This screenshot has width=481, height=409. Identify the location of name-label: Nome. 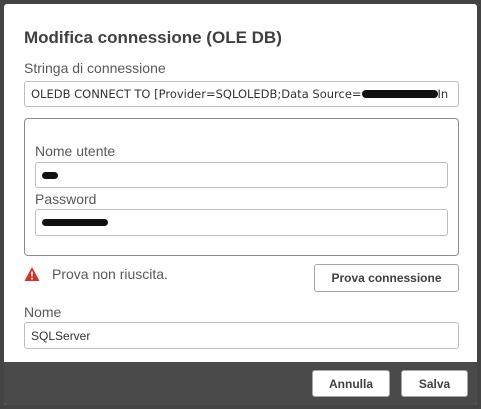
(43, 312).